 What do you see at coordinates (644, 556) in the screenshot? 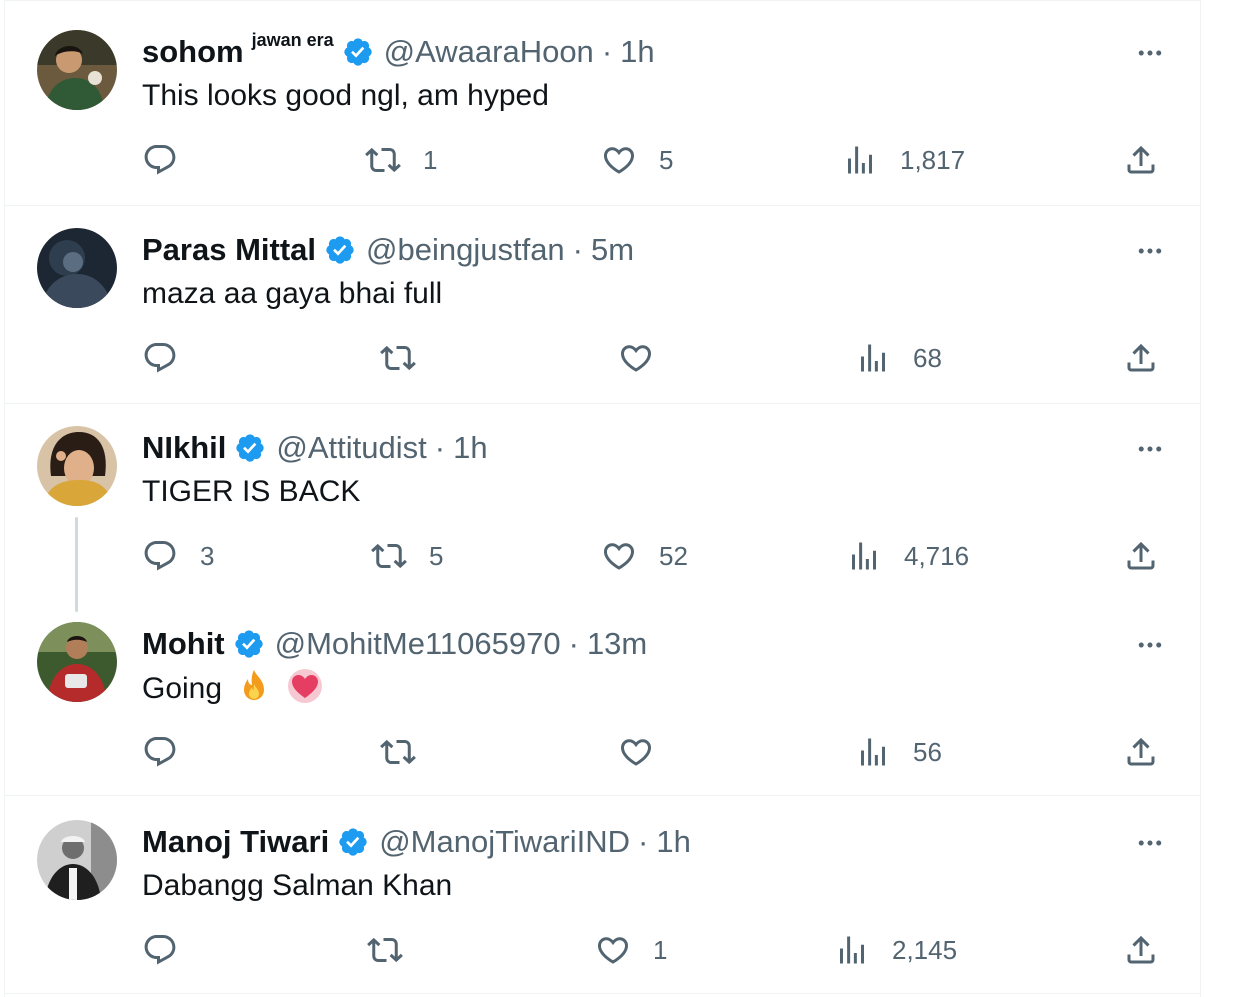
I see `like-button: 52` at bounding box center [644, 556].